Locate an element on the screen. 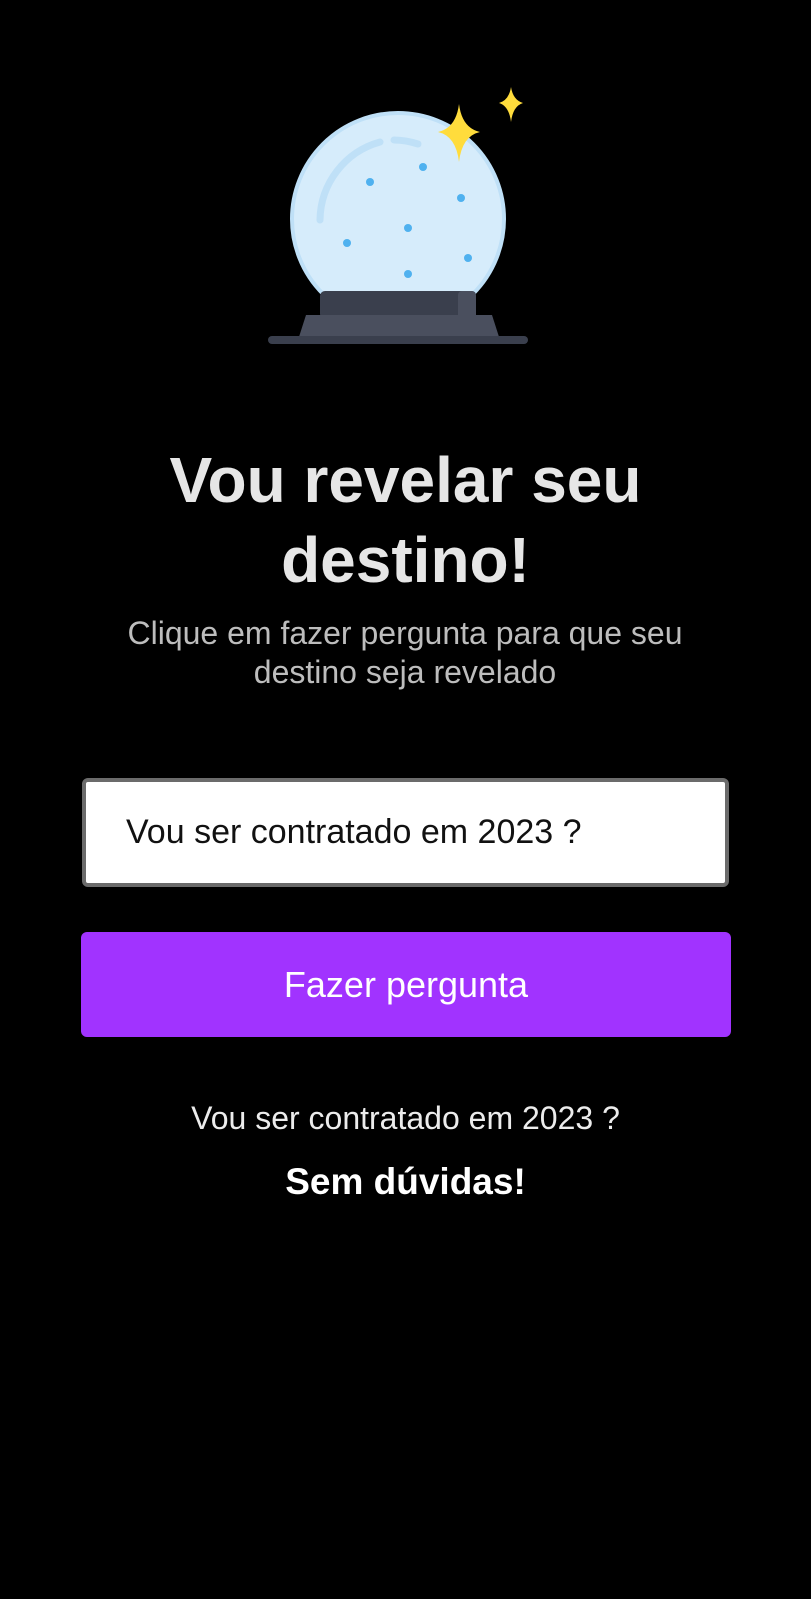 The image size is (811, 1599). page-title-line2: destino! is located at coordinates (405, 560).